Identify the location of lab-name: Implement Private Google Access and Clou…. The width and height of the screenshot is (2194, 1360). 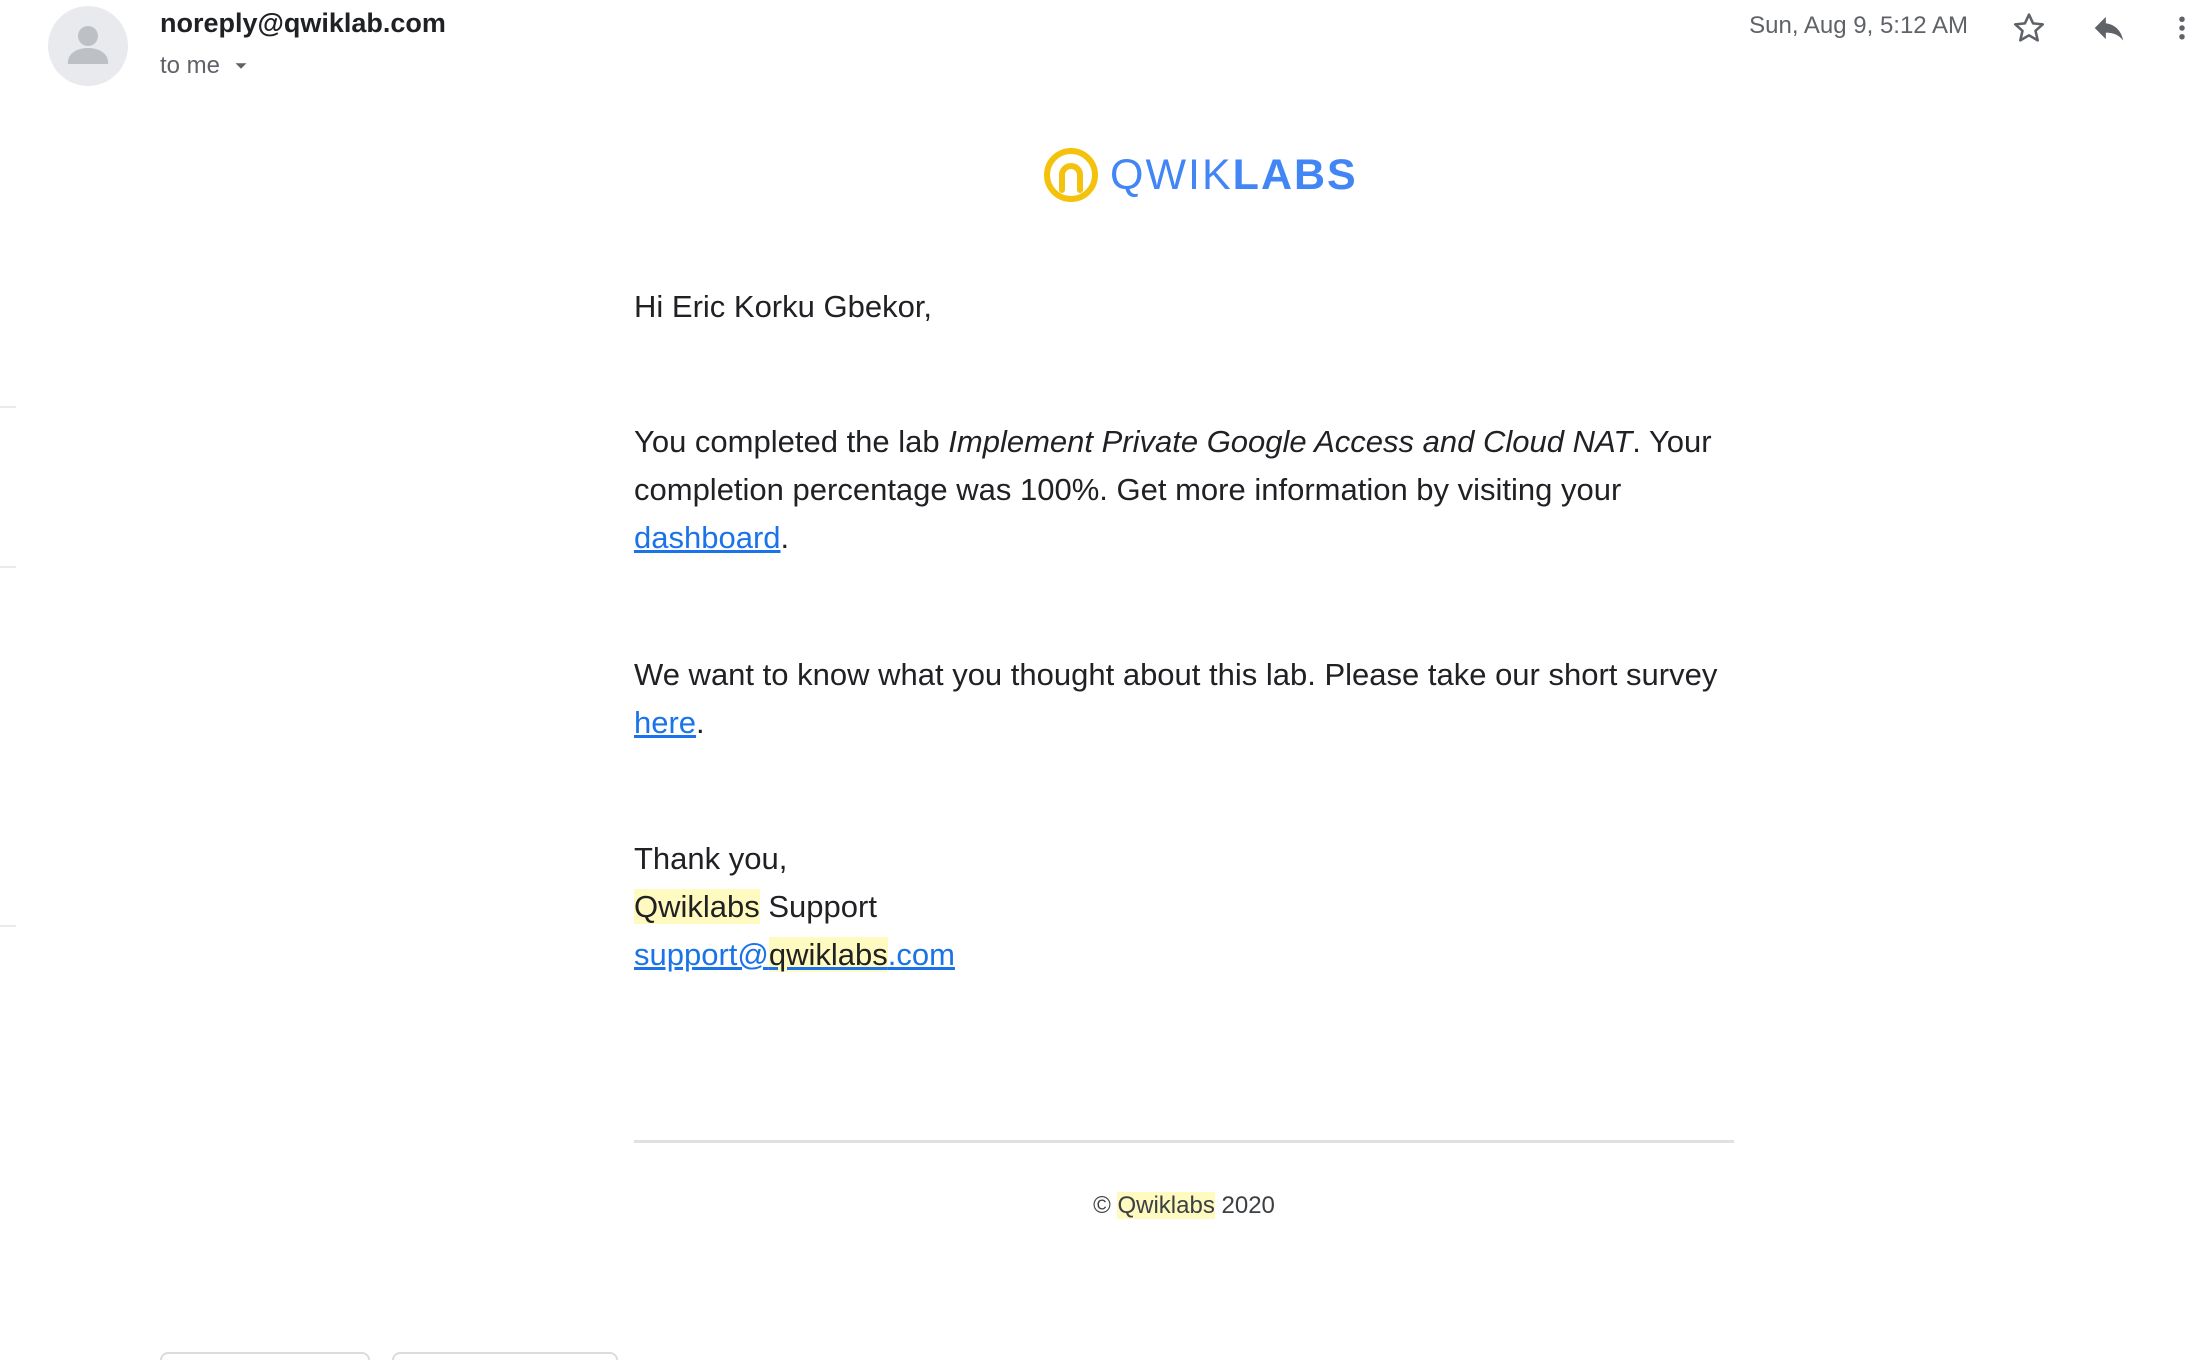
(1290, 441).